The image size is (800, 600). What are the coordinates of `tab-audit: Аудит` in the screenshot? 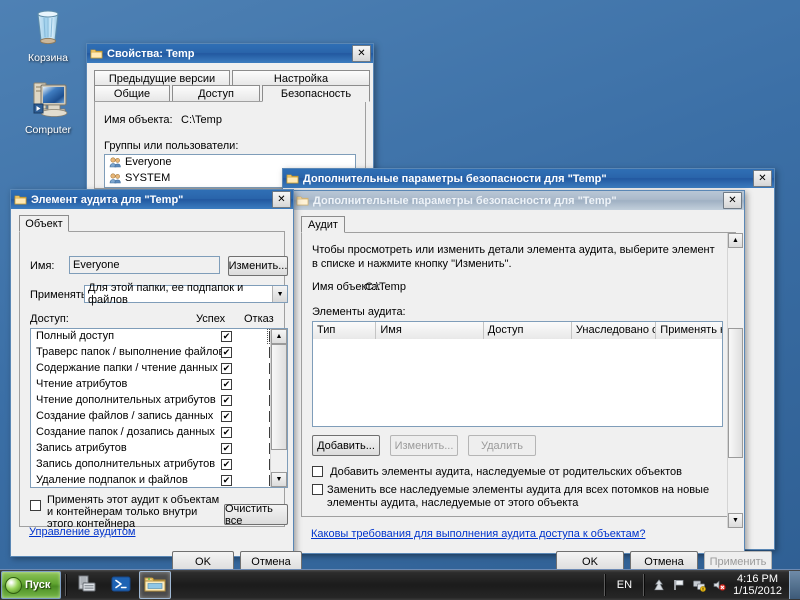 It's located at (323, 224).